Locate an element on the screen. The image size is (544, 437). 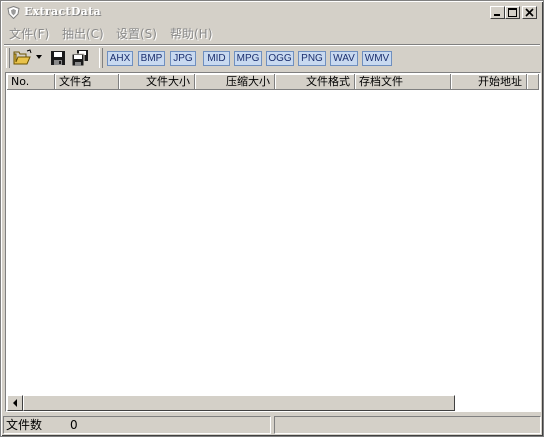
menu-file: 文件(F) is located at coordinates (29, 33).